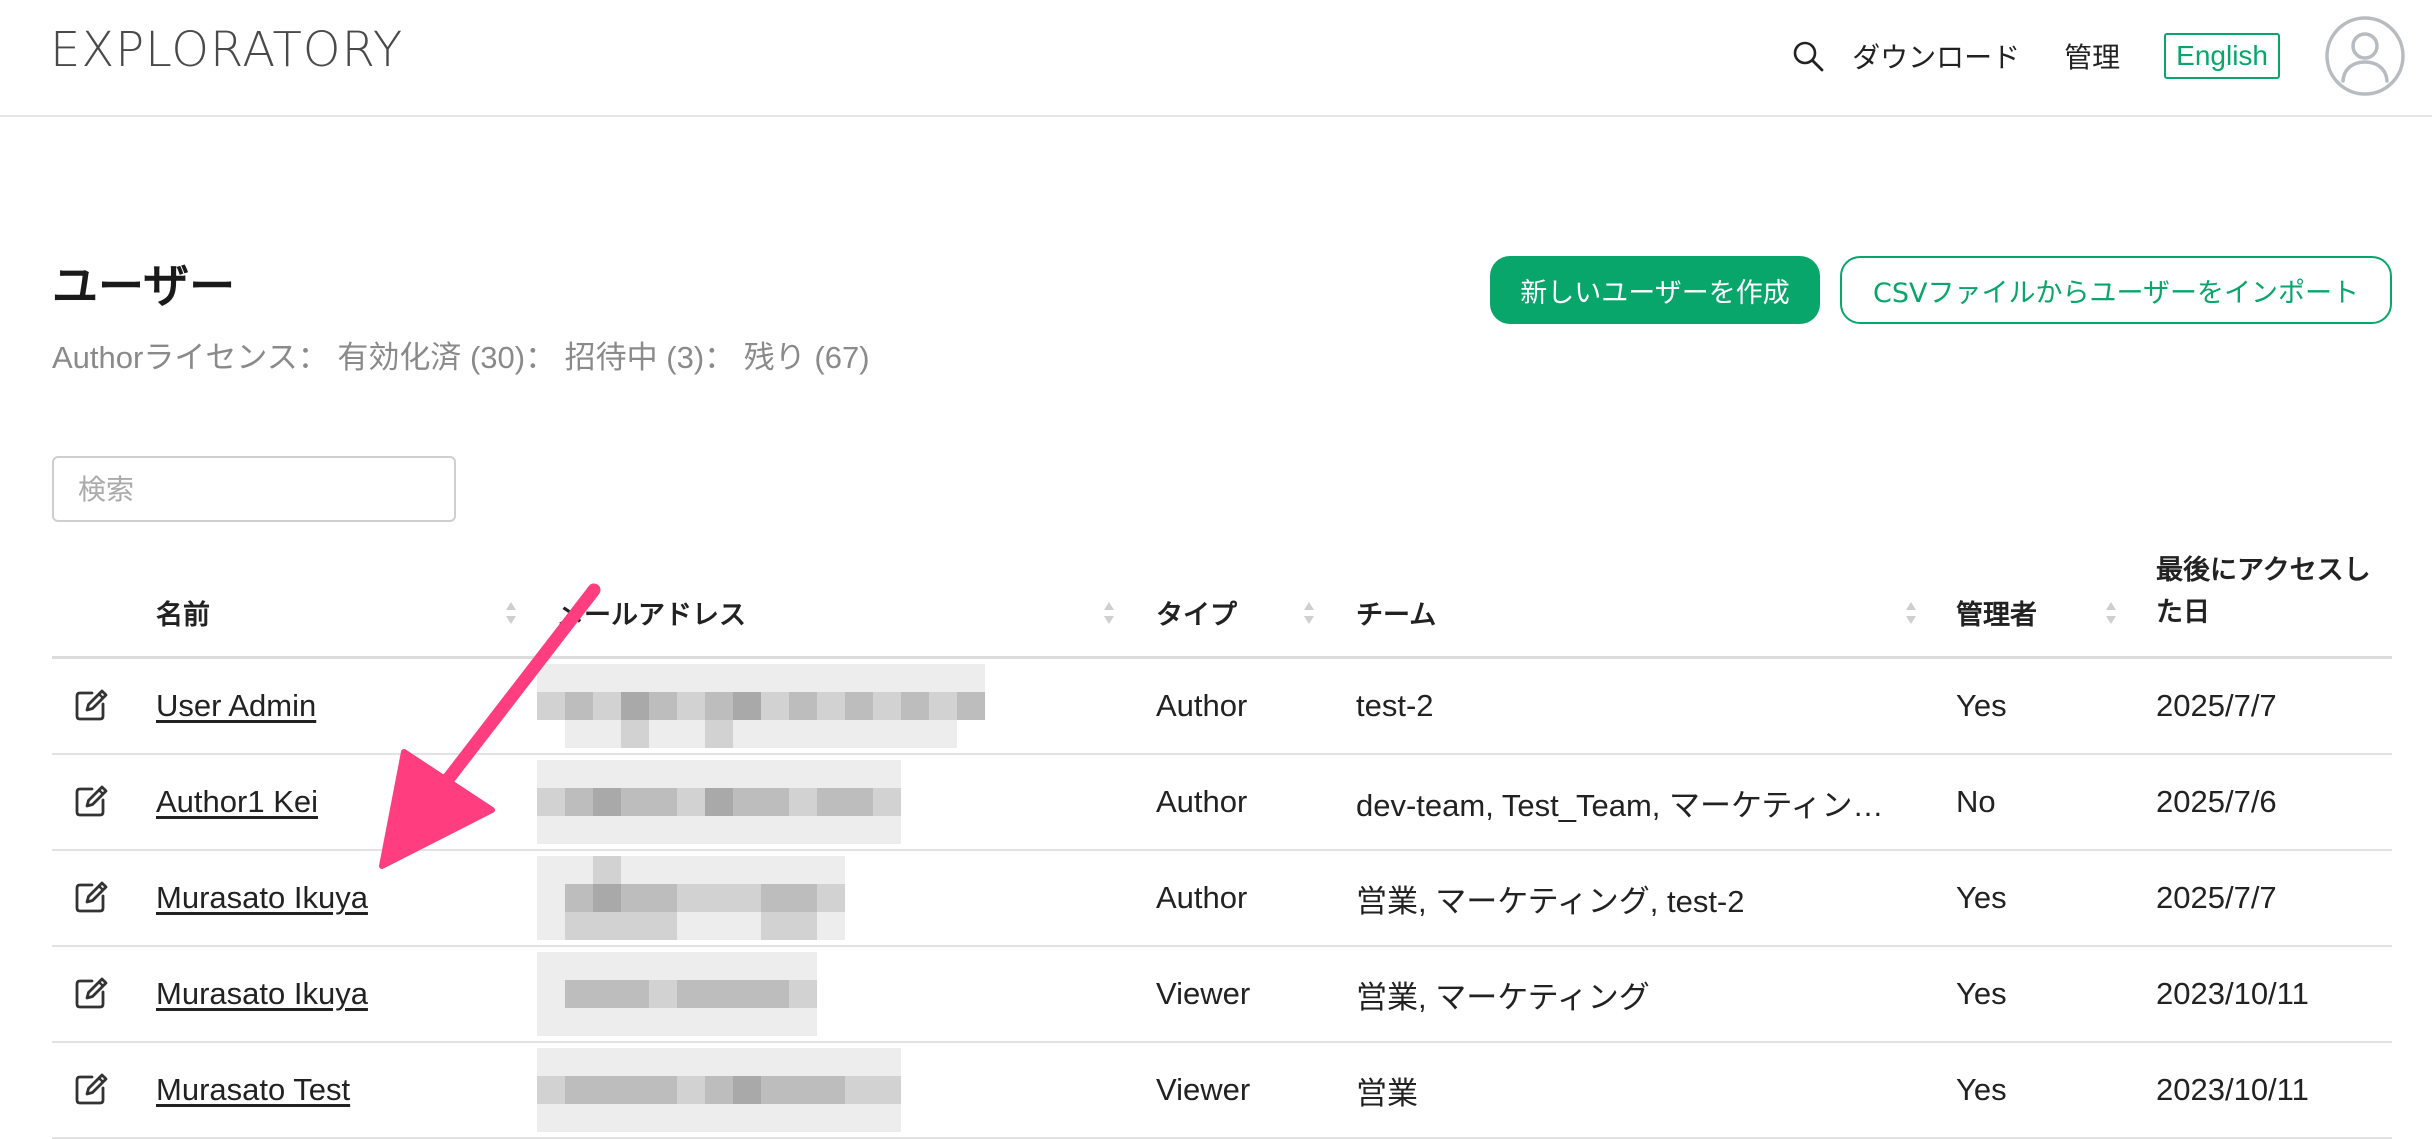 This screenshot has height=1139, width=2432. I want to click on column-header-name: 名前, so click(183, 612).